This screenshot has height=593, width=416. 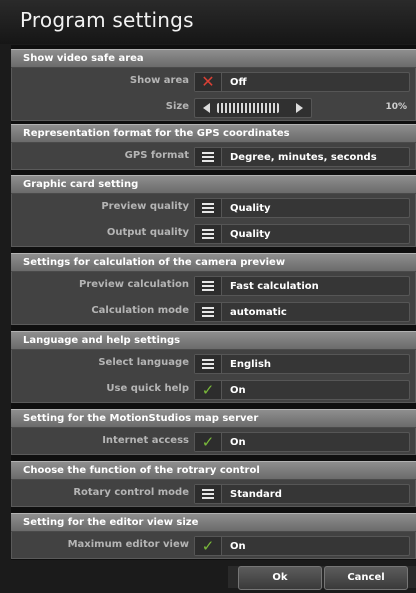 What do you see at coordinates (107, 20) in the screenshot?
I see `window-title: Program settings` at bounding box center [107, 20].